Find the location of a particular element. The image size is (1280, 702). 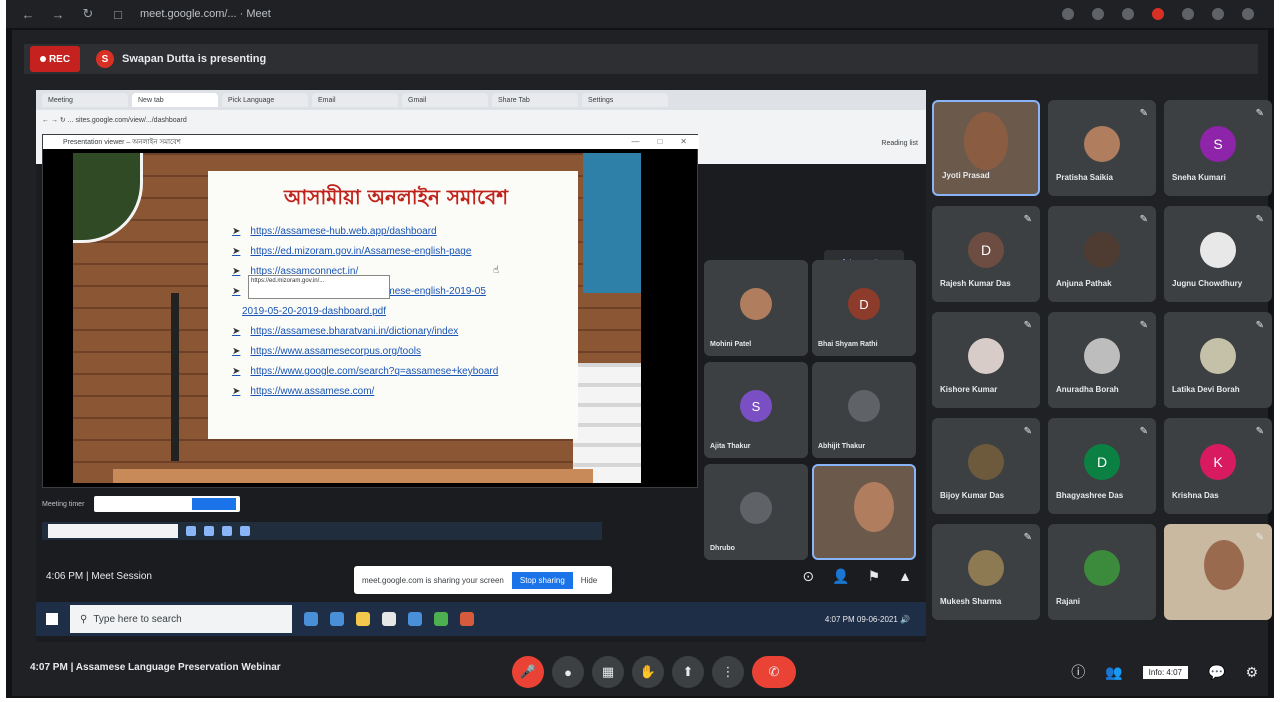

reload-icon: ↻ is located at coordinates (88, 14).